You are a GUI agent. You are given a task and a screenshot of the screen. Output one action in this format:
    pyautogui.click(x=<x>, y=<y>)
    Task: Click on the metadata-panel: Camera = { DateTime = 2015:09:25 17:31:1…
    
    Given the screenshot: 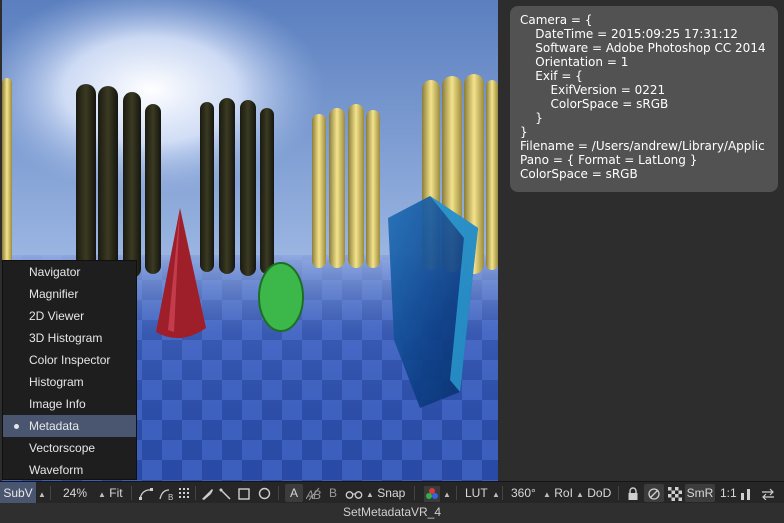 What is the action you would take?
    pyautogui.click(x=644, y=99)
    